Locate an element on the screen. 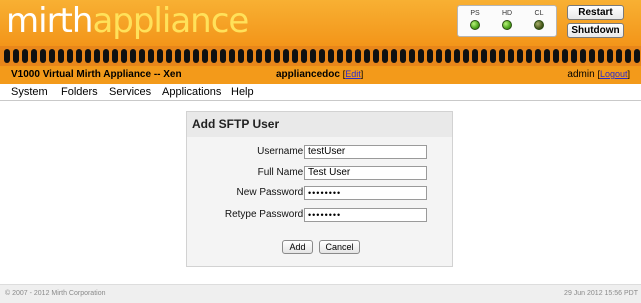 This screenshot has height=303, width=641. current-user: admin is located at coordinates (581, 74).